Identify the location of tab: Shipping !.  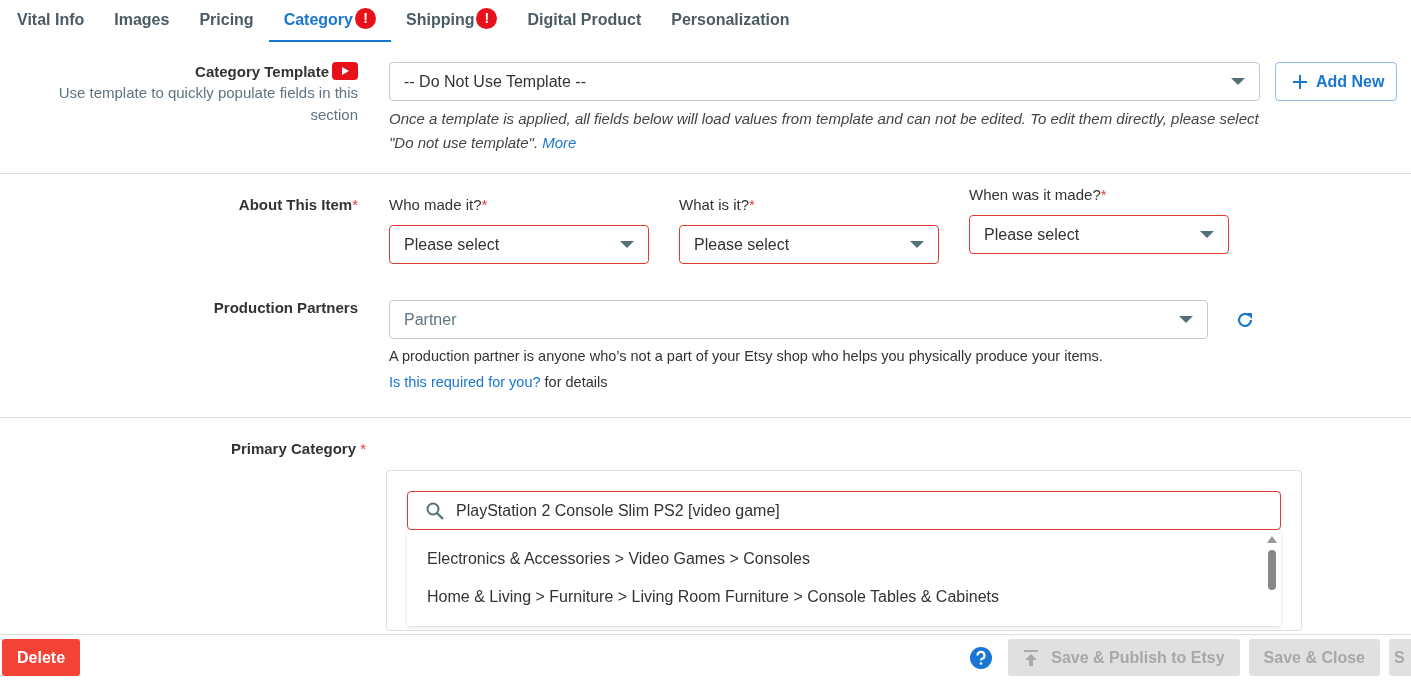
(452, 21).